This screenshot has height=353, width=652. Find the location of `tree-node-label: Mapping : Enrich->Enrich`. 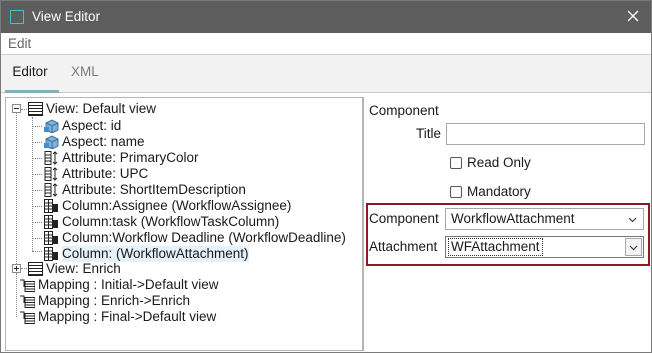

tree-node-label: Mapping : Enrich->Enrich is located at coordinates (114, 300).